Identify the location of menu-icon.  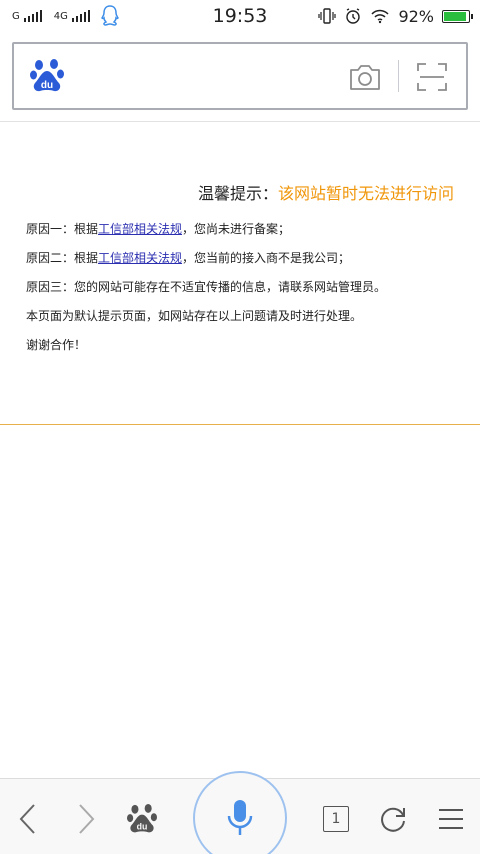
(451, 819).